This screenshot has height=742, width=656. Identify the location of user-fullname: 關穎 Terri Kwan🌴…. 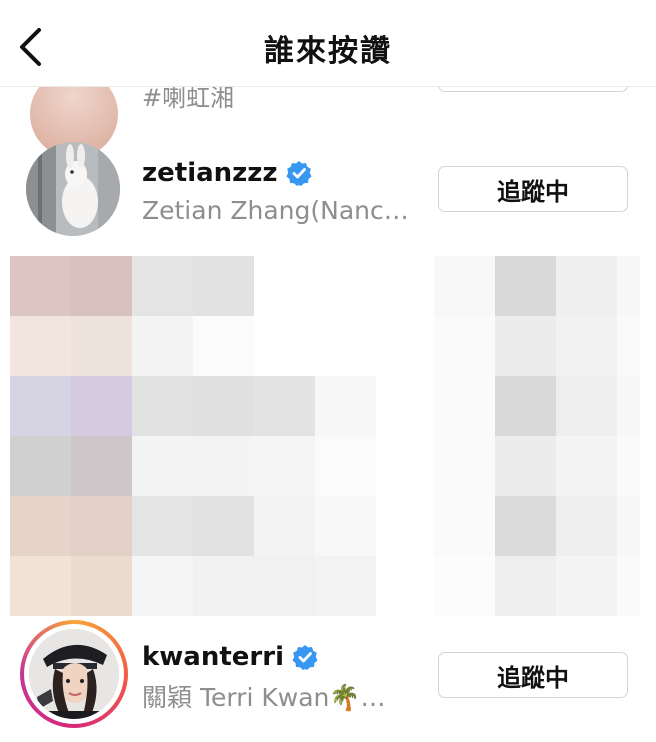
(264, 697).